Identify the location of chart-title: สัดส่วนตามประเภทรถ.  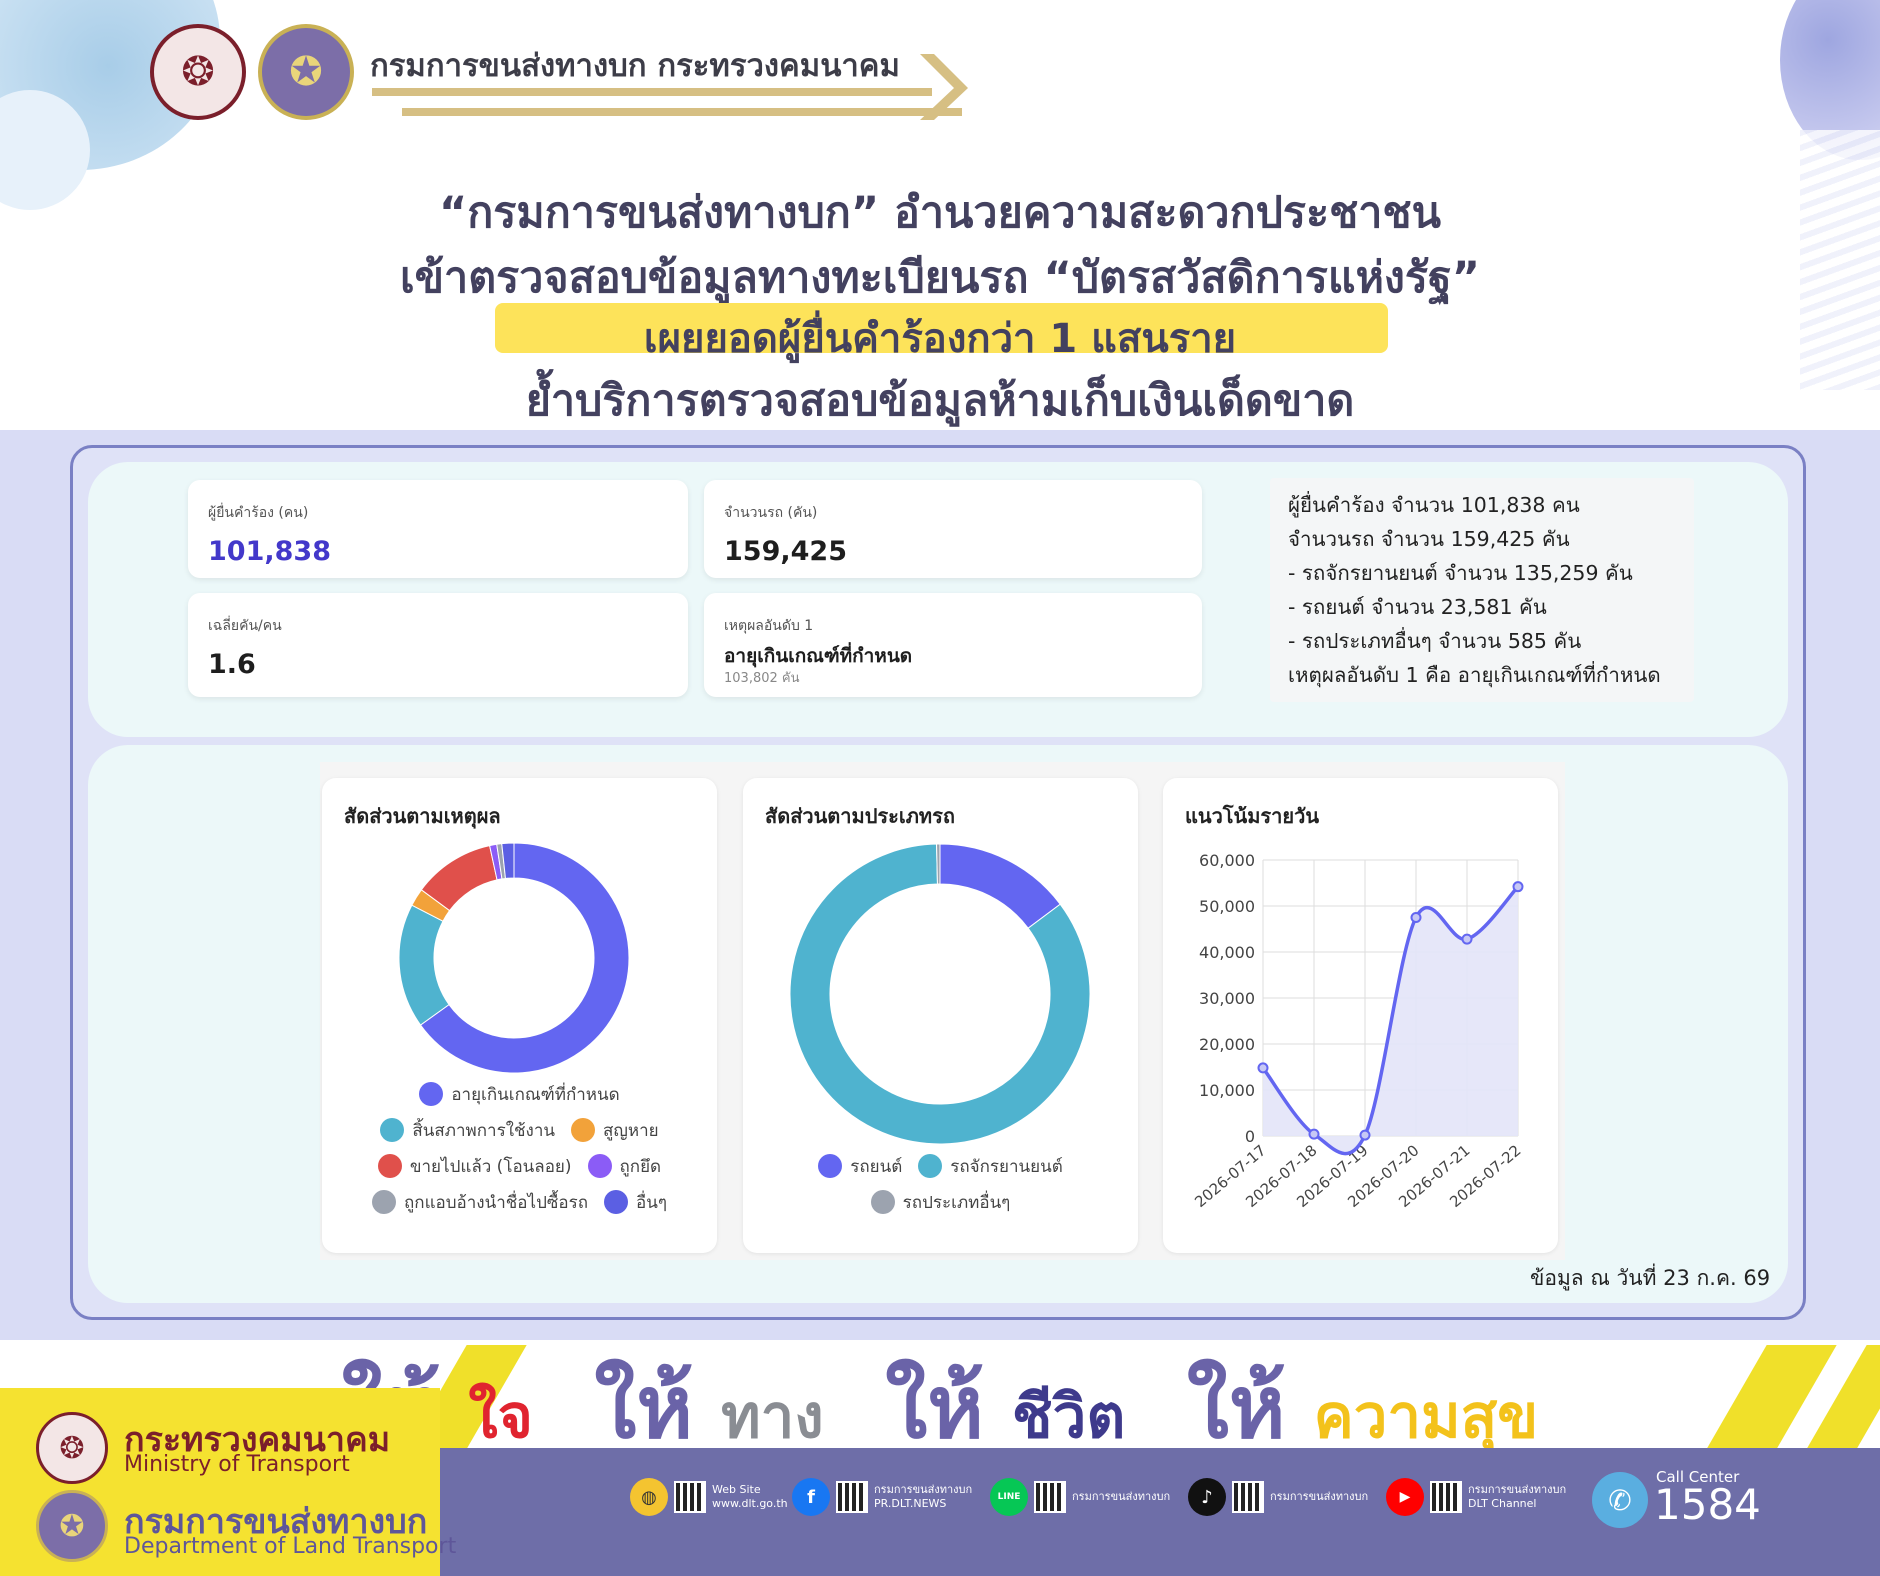
(860, 816).